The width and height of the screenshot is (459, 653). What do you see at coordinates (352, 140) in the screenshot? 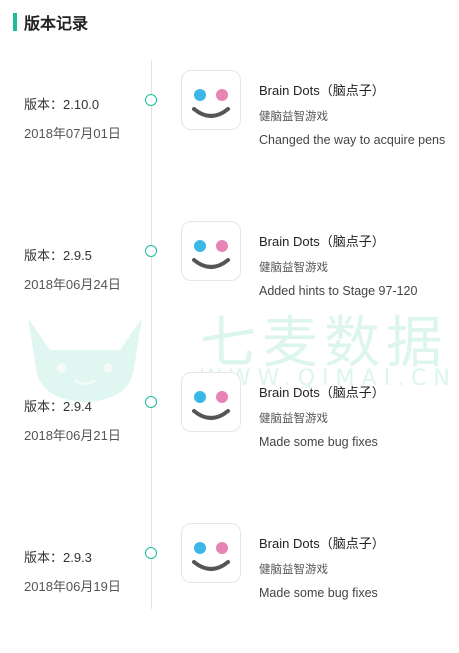
I see `change-note: Changed the way to acquire pens` at bounding box center [352, 140].